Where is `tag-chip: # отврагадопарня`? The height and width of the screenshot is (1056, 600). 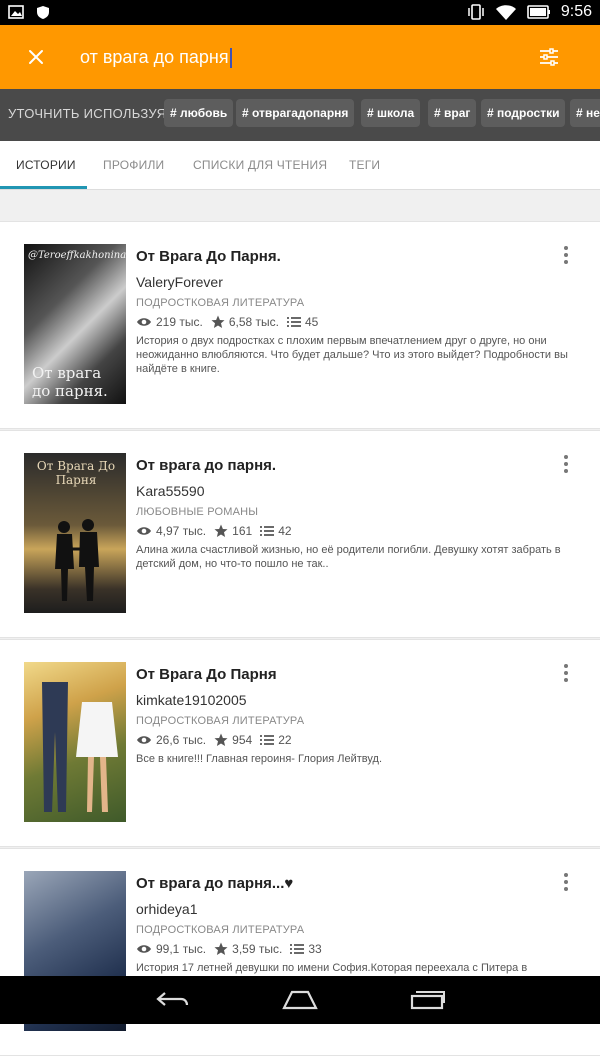
tag-chip: # отврагадопарня is located at coordinates (295, 113).